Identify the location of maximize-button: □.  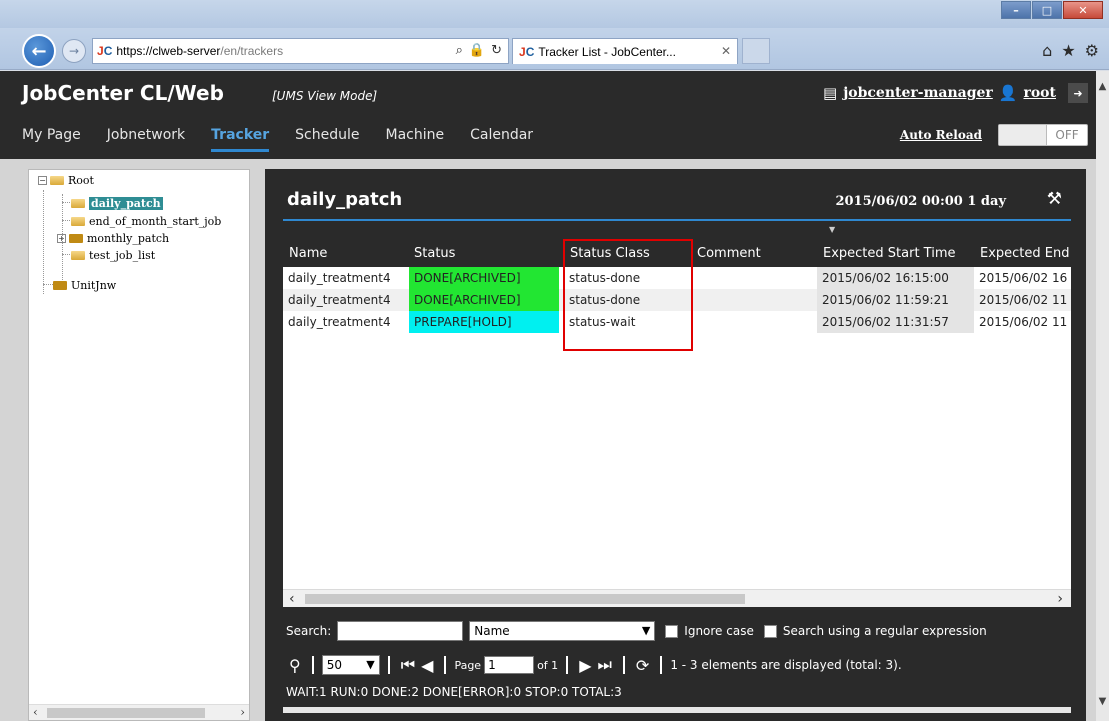
(1047, 10).